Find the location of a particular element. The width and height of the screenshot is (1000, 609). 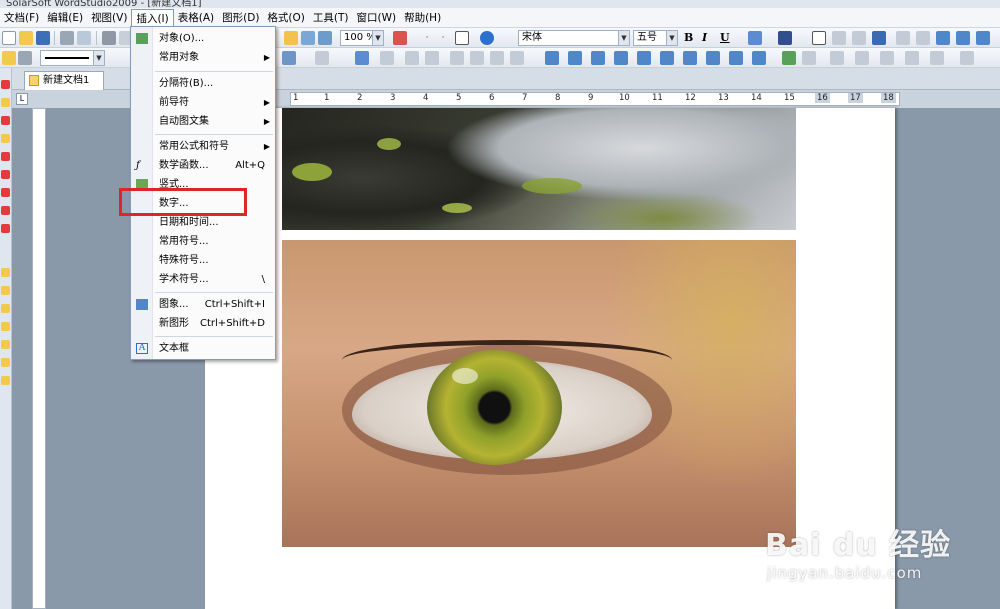

menu-item-new-shape: 新图形 Ctrl+Shift+D is located at coordinates (203, 323).